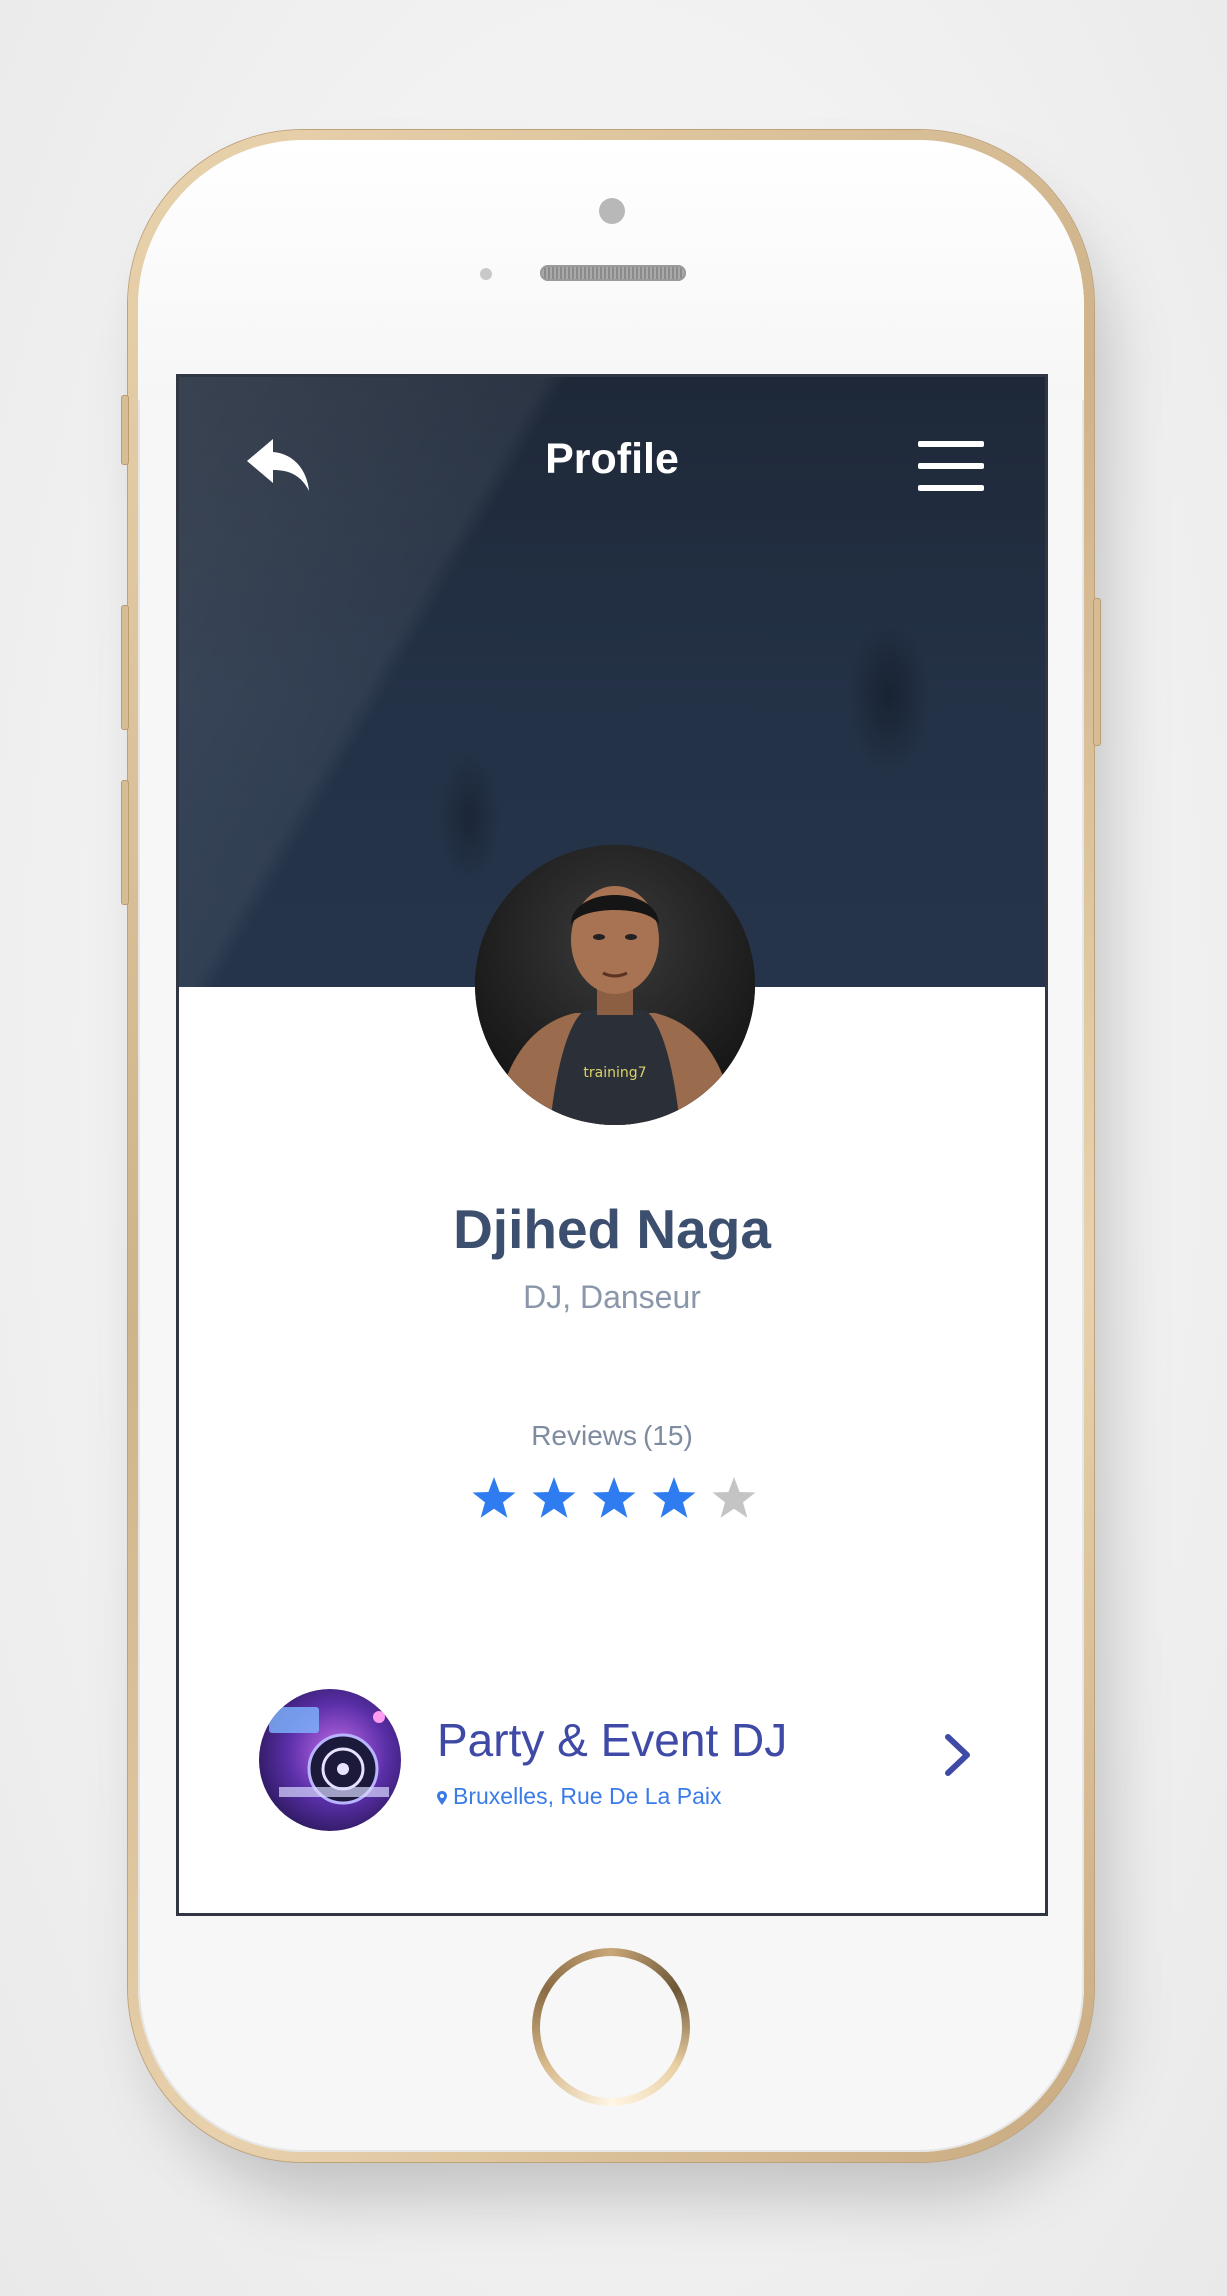 The image size is (1227, 2296). Describe the element at coordinates (958, 1755) in the screenshot. I see `chevron-right-icon` at that location.